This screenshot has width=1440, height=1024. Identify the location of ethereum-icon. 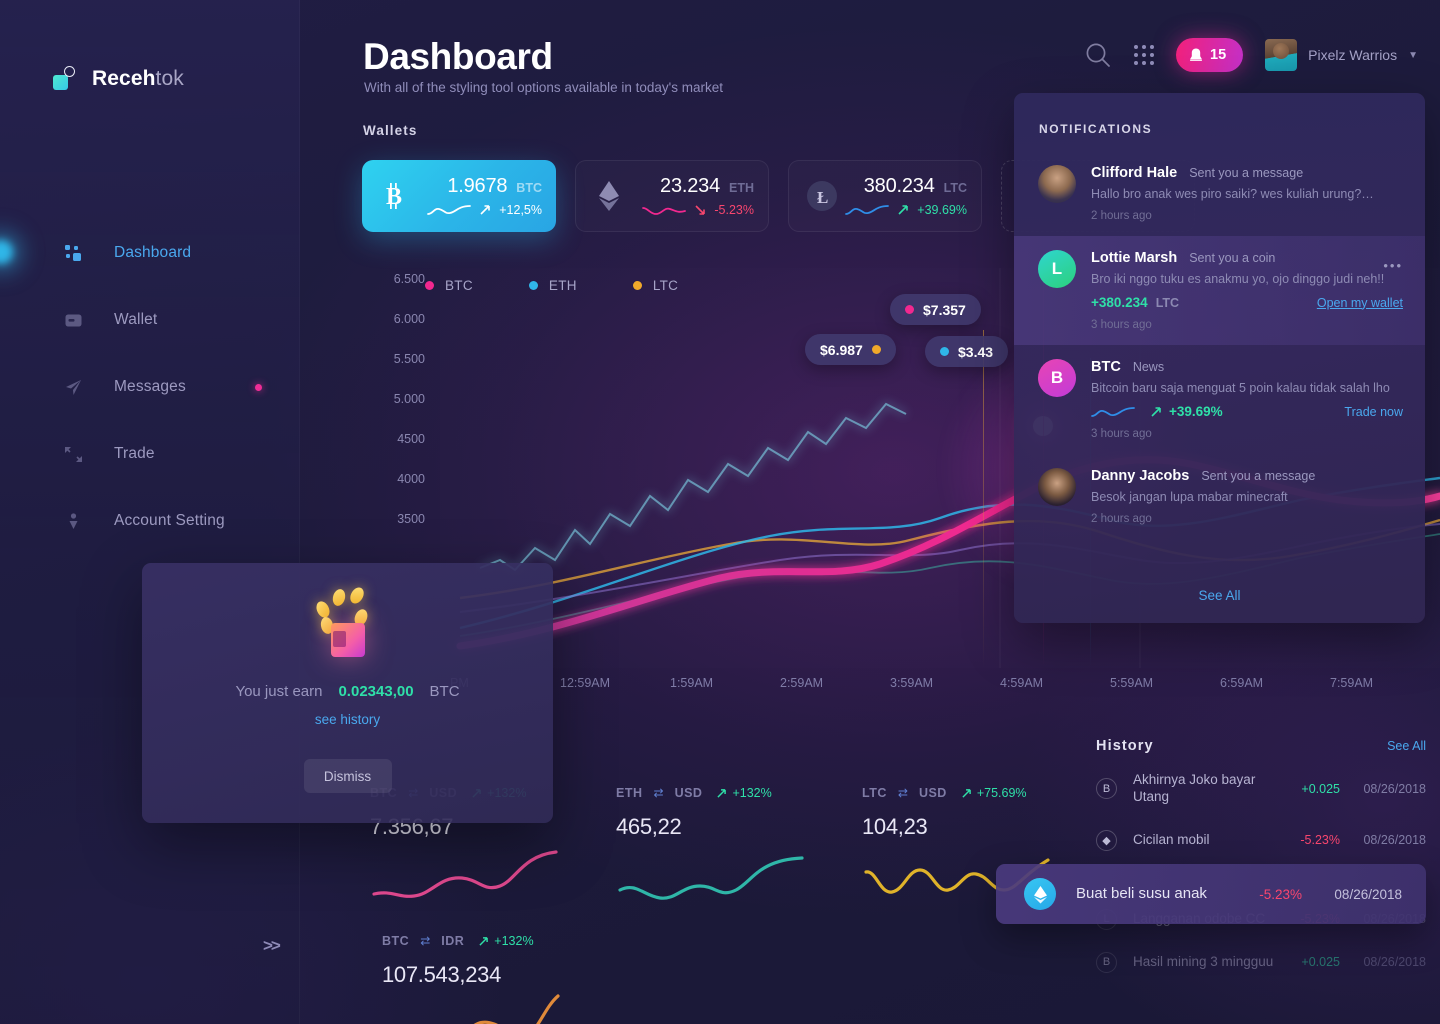
(609, 196).